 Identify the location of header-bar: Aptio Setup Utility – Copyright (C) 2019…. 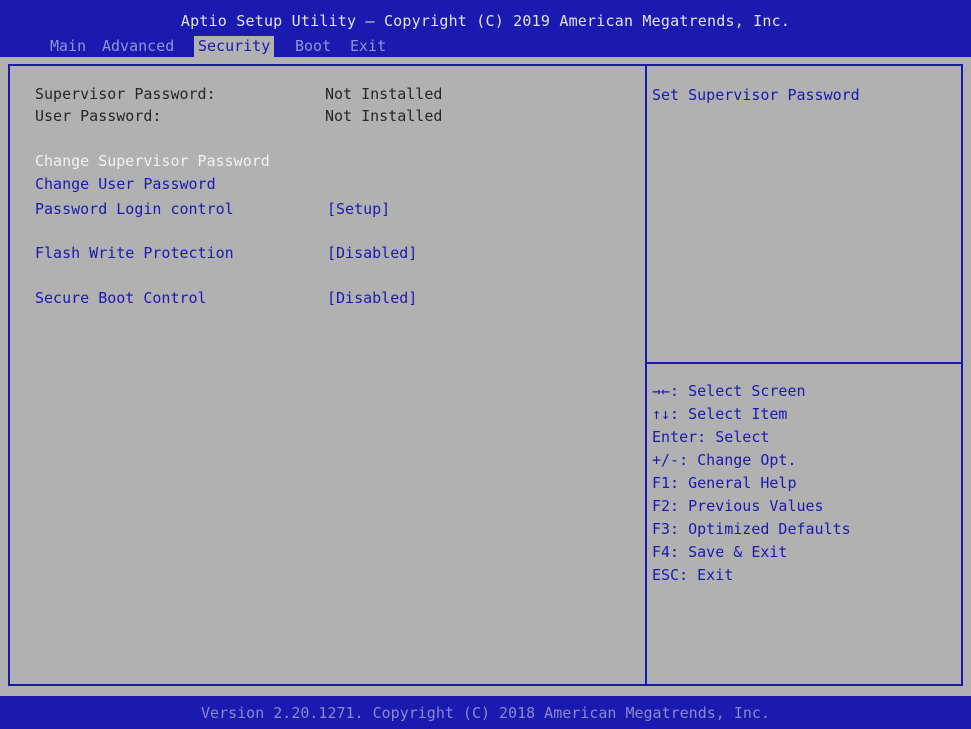
(485, 28).